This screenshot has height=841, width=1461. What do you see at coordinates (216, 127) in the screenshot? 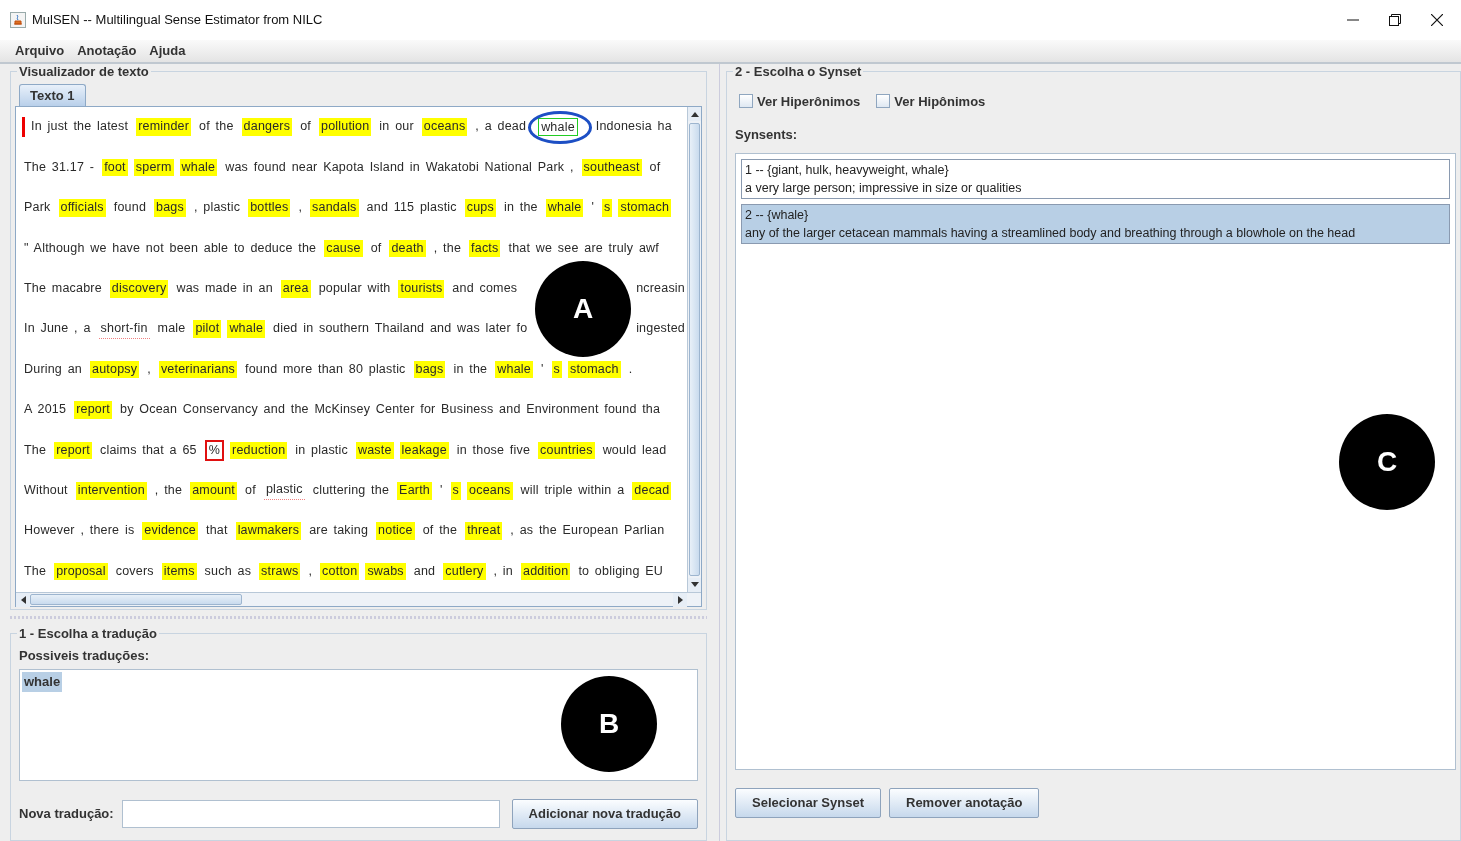
I see `text-run: of the` at bounding box center [216, 127].